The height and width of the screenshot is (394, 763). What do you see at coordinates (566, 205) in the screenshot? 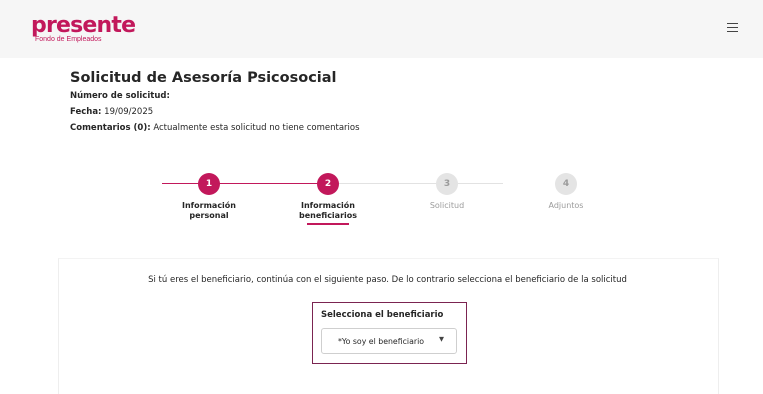
I see `step-4-label: Adjuntos` at bounding box center [566, 205].